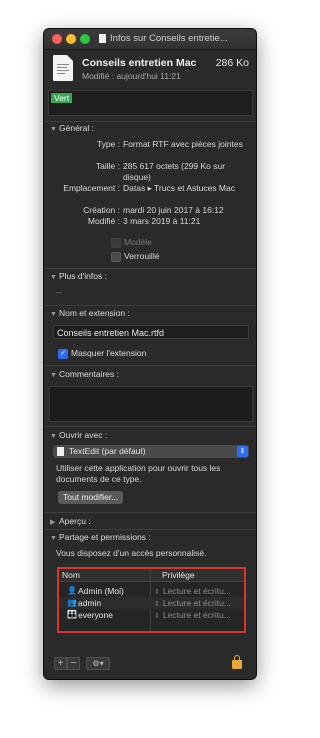 The width and height of the screenshot is (320, 738). What do you see at coordinates (78, 435) in the screenshot?
I see `section-open-with-header: ▼ Ouvrir avec :` at bounding box center [78, 435].